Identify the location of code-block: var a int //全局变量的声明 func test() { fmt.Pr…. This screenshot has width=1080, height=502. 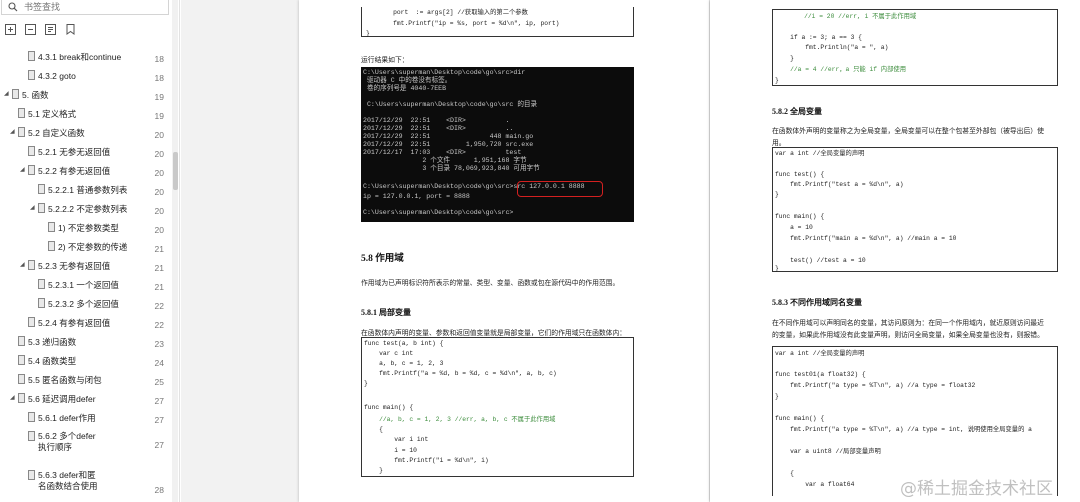
(915, 209).